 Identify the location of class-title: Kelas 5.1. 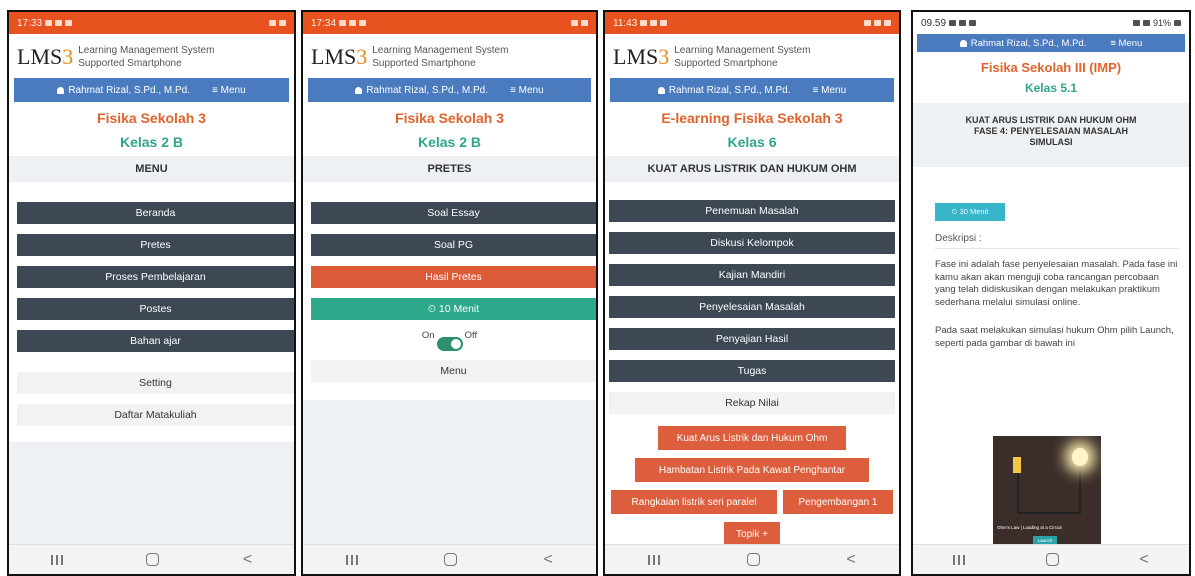
(1051, 88).